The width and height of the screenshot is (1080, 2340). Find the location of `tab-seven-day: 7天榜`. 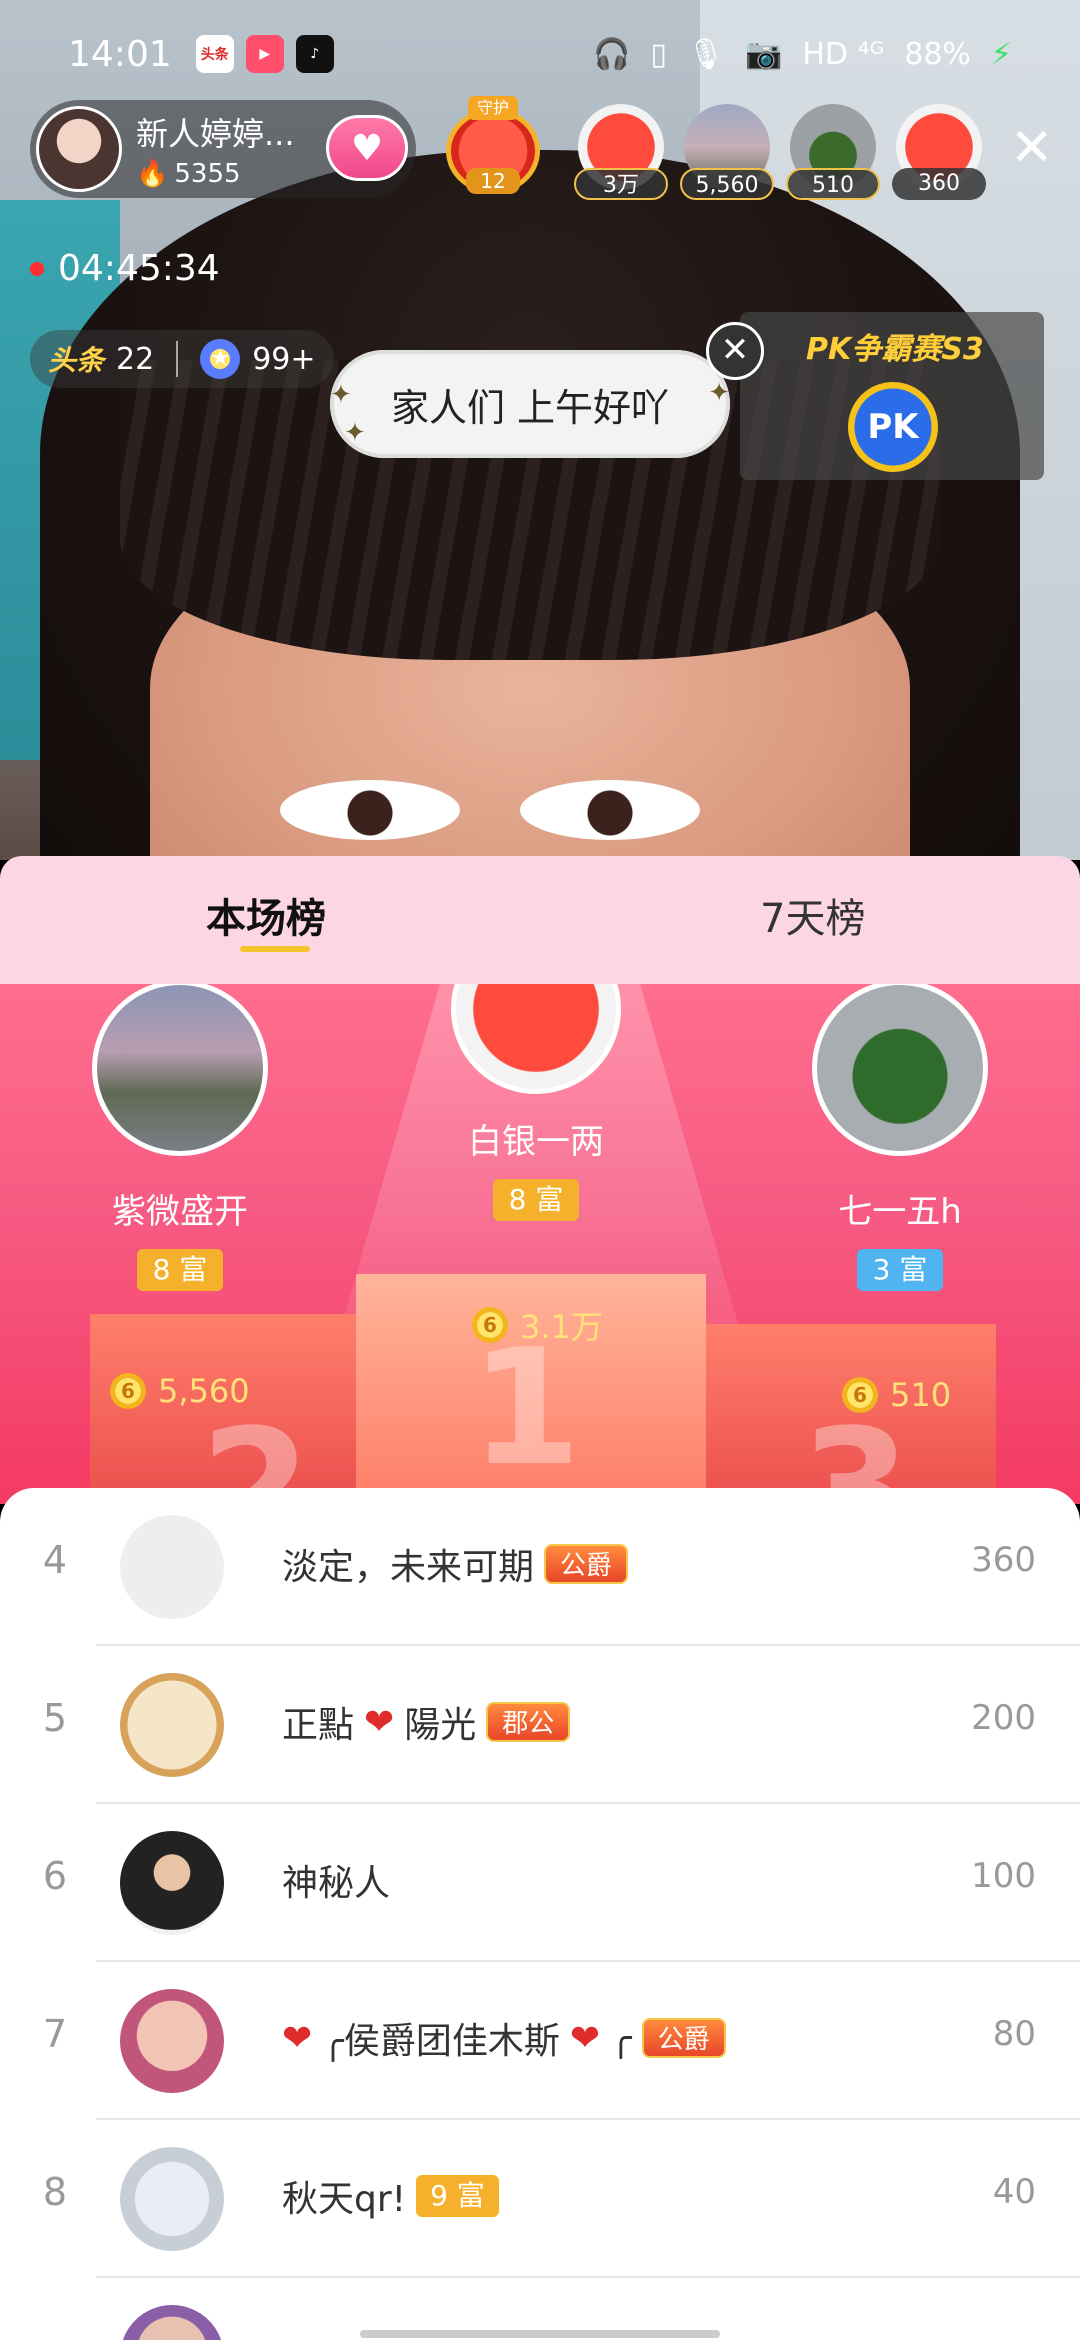

tab-seven-day: 7天榜 is located at coordinates (812, 915).